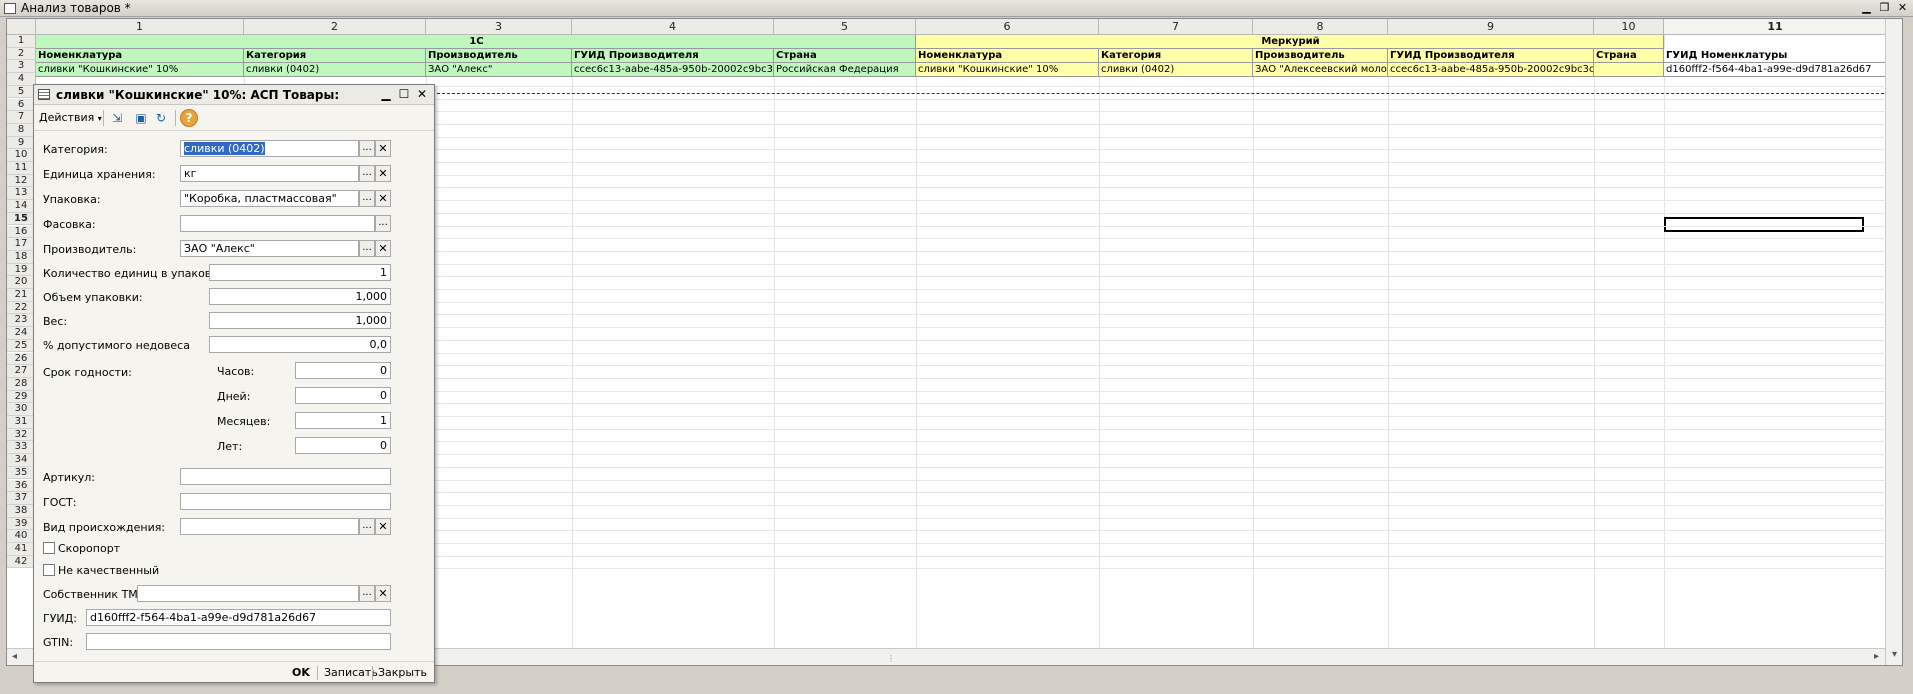  Describe the element at coordinates (21, 206) in the screenshot. I see `row-header: 14` at that location.